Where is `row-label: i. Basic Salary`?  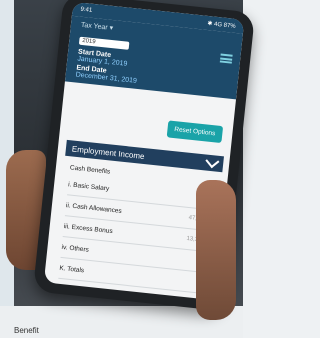 row-label: i. Basic Salary is located at coordinates (88, 186).